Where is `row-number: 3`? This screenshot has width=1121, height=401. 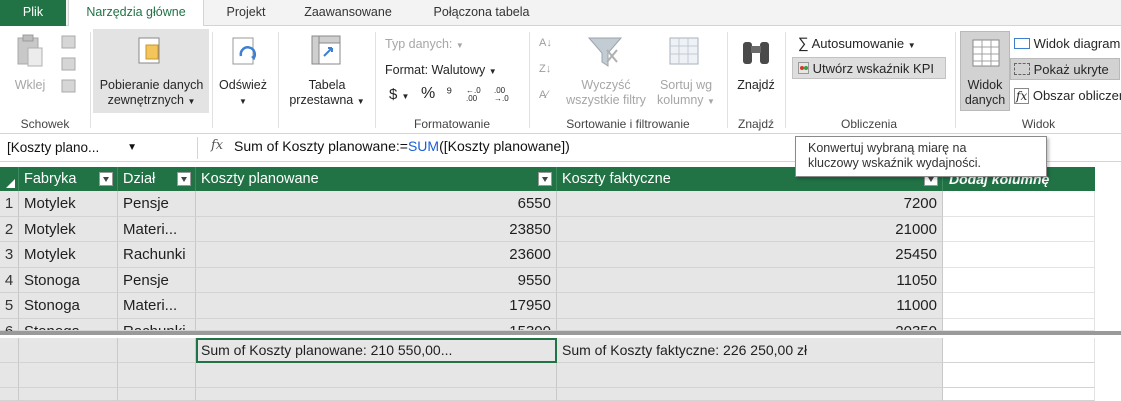
row-number: 3 is located at coordinates (9, 255).